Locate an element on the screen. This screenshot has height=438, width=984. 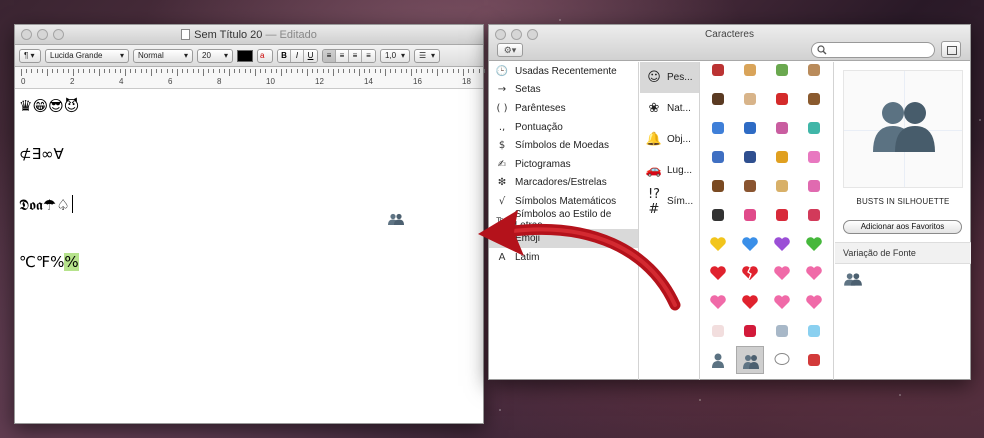
paragraph-style-popup: ¶ ▾ is located at coordinates (30, 55).